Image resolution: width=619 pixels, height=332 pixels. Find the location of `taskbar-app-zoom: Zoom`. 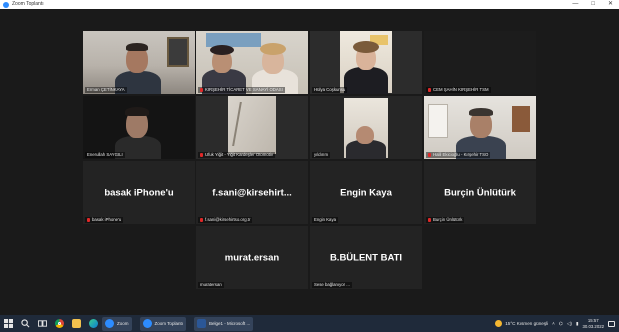

taskbar-app-zoom: Zoom is located at coordinates (117, 323).